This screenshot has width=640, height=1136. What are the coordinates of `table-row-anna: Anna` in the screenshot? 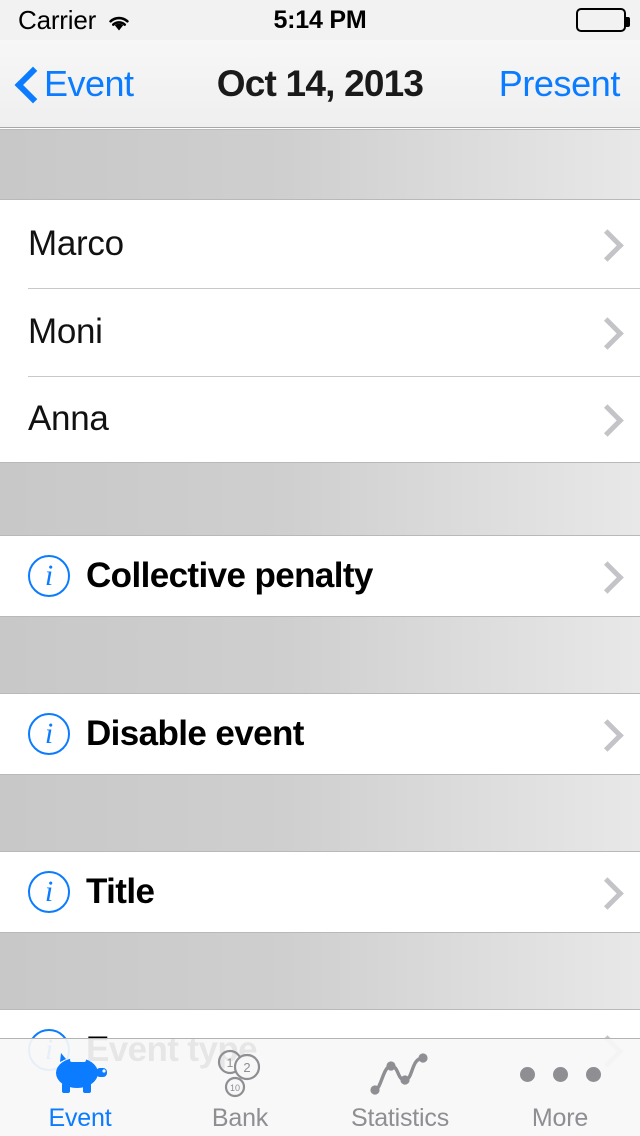 It's located at (320, 419).